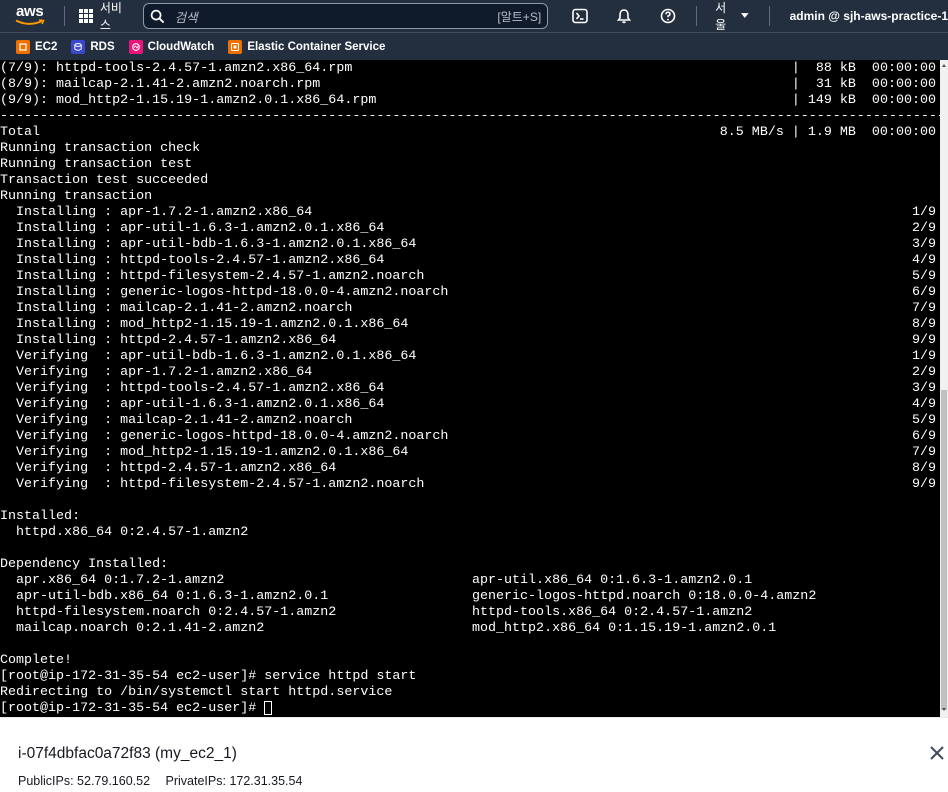  Describe the element at coordinates (869, 16) in the screenshot. I see `account-menu: admin @ sjh-aws-practice-1` at that location.